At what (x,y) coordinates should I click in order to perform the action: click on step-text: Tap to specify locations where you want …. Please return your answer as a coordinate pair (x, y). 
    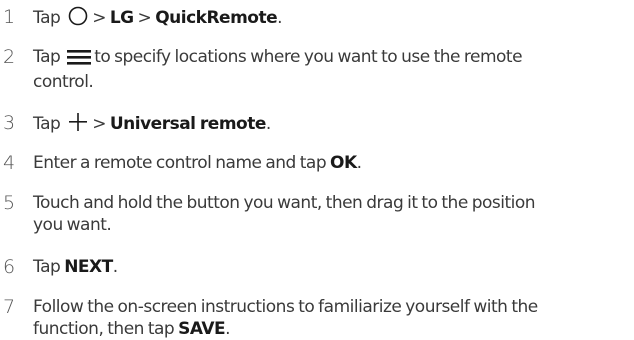
    Looking at the image, I should click on (278, 69).